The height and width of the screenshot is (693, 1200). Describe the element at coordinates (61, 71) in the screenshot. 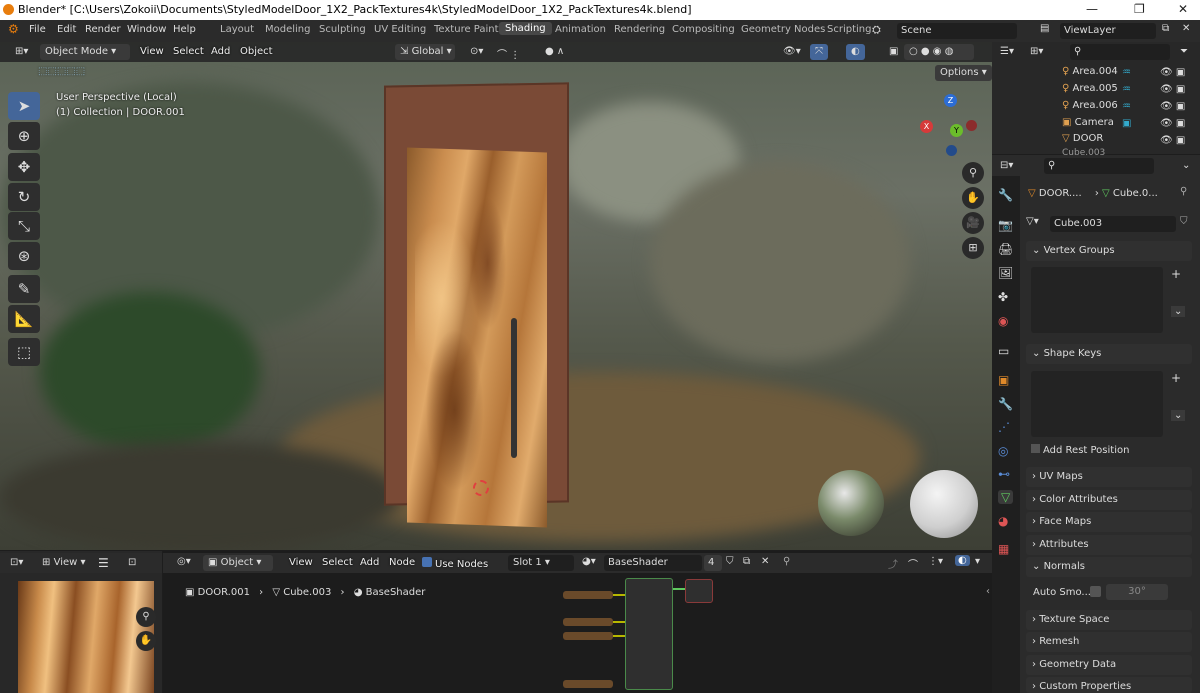

I see `selection-mode-icons: ⬚⬚⬚⬚⬚` at that location.